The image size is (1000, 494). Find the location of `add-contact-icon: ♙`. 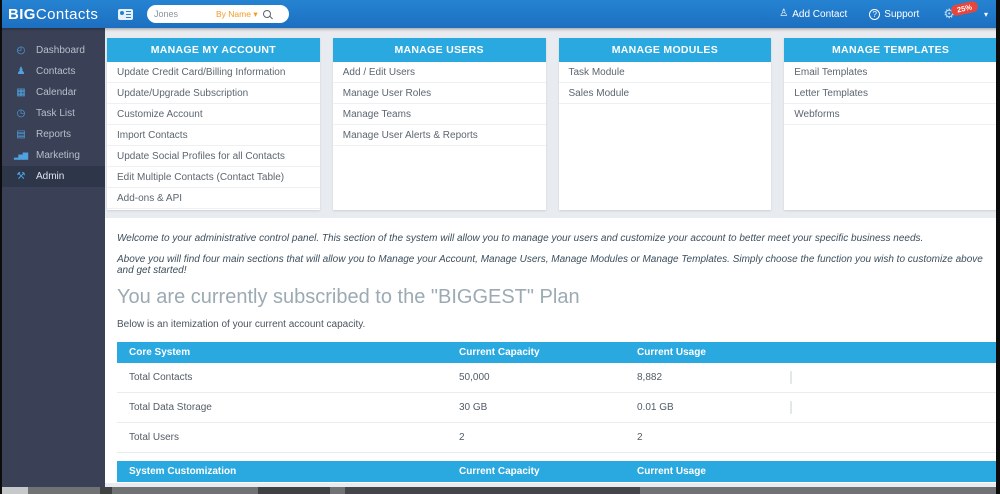

add-contact-icon: ♙ is located at coordinates (784, 13).